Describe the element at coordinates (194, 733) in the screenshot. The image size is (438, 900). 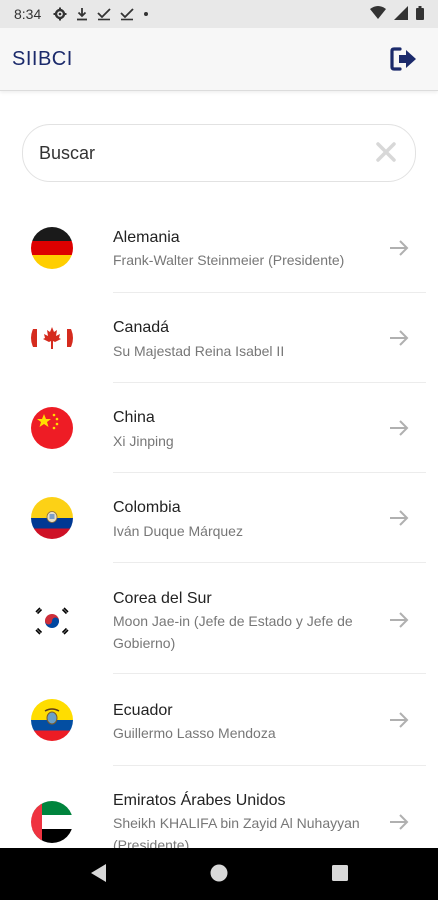
I see `country-leader: Guillermo Lasso Mendoza` at that location.